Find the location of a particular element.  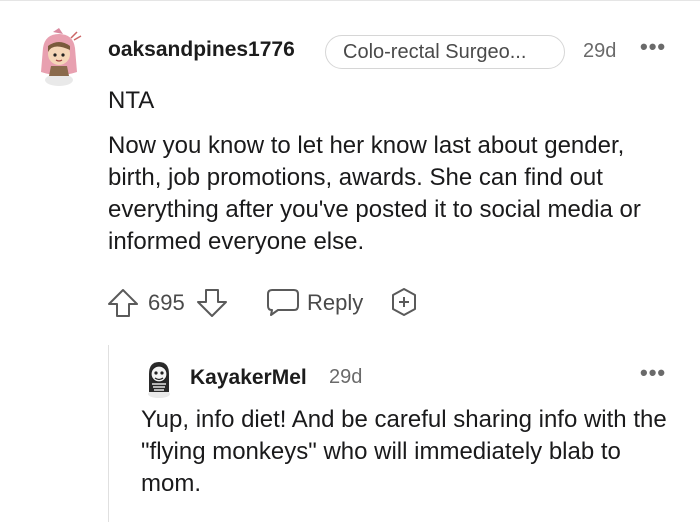

award-button is located at coordinates (404, 302).